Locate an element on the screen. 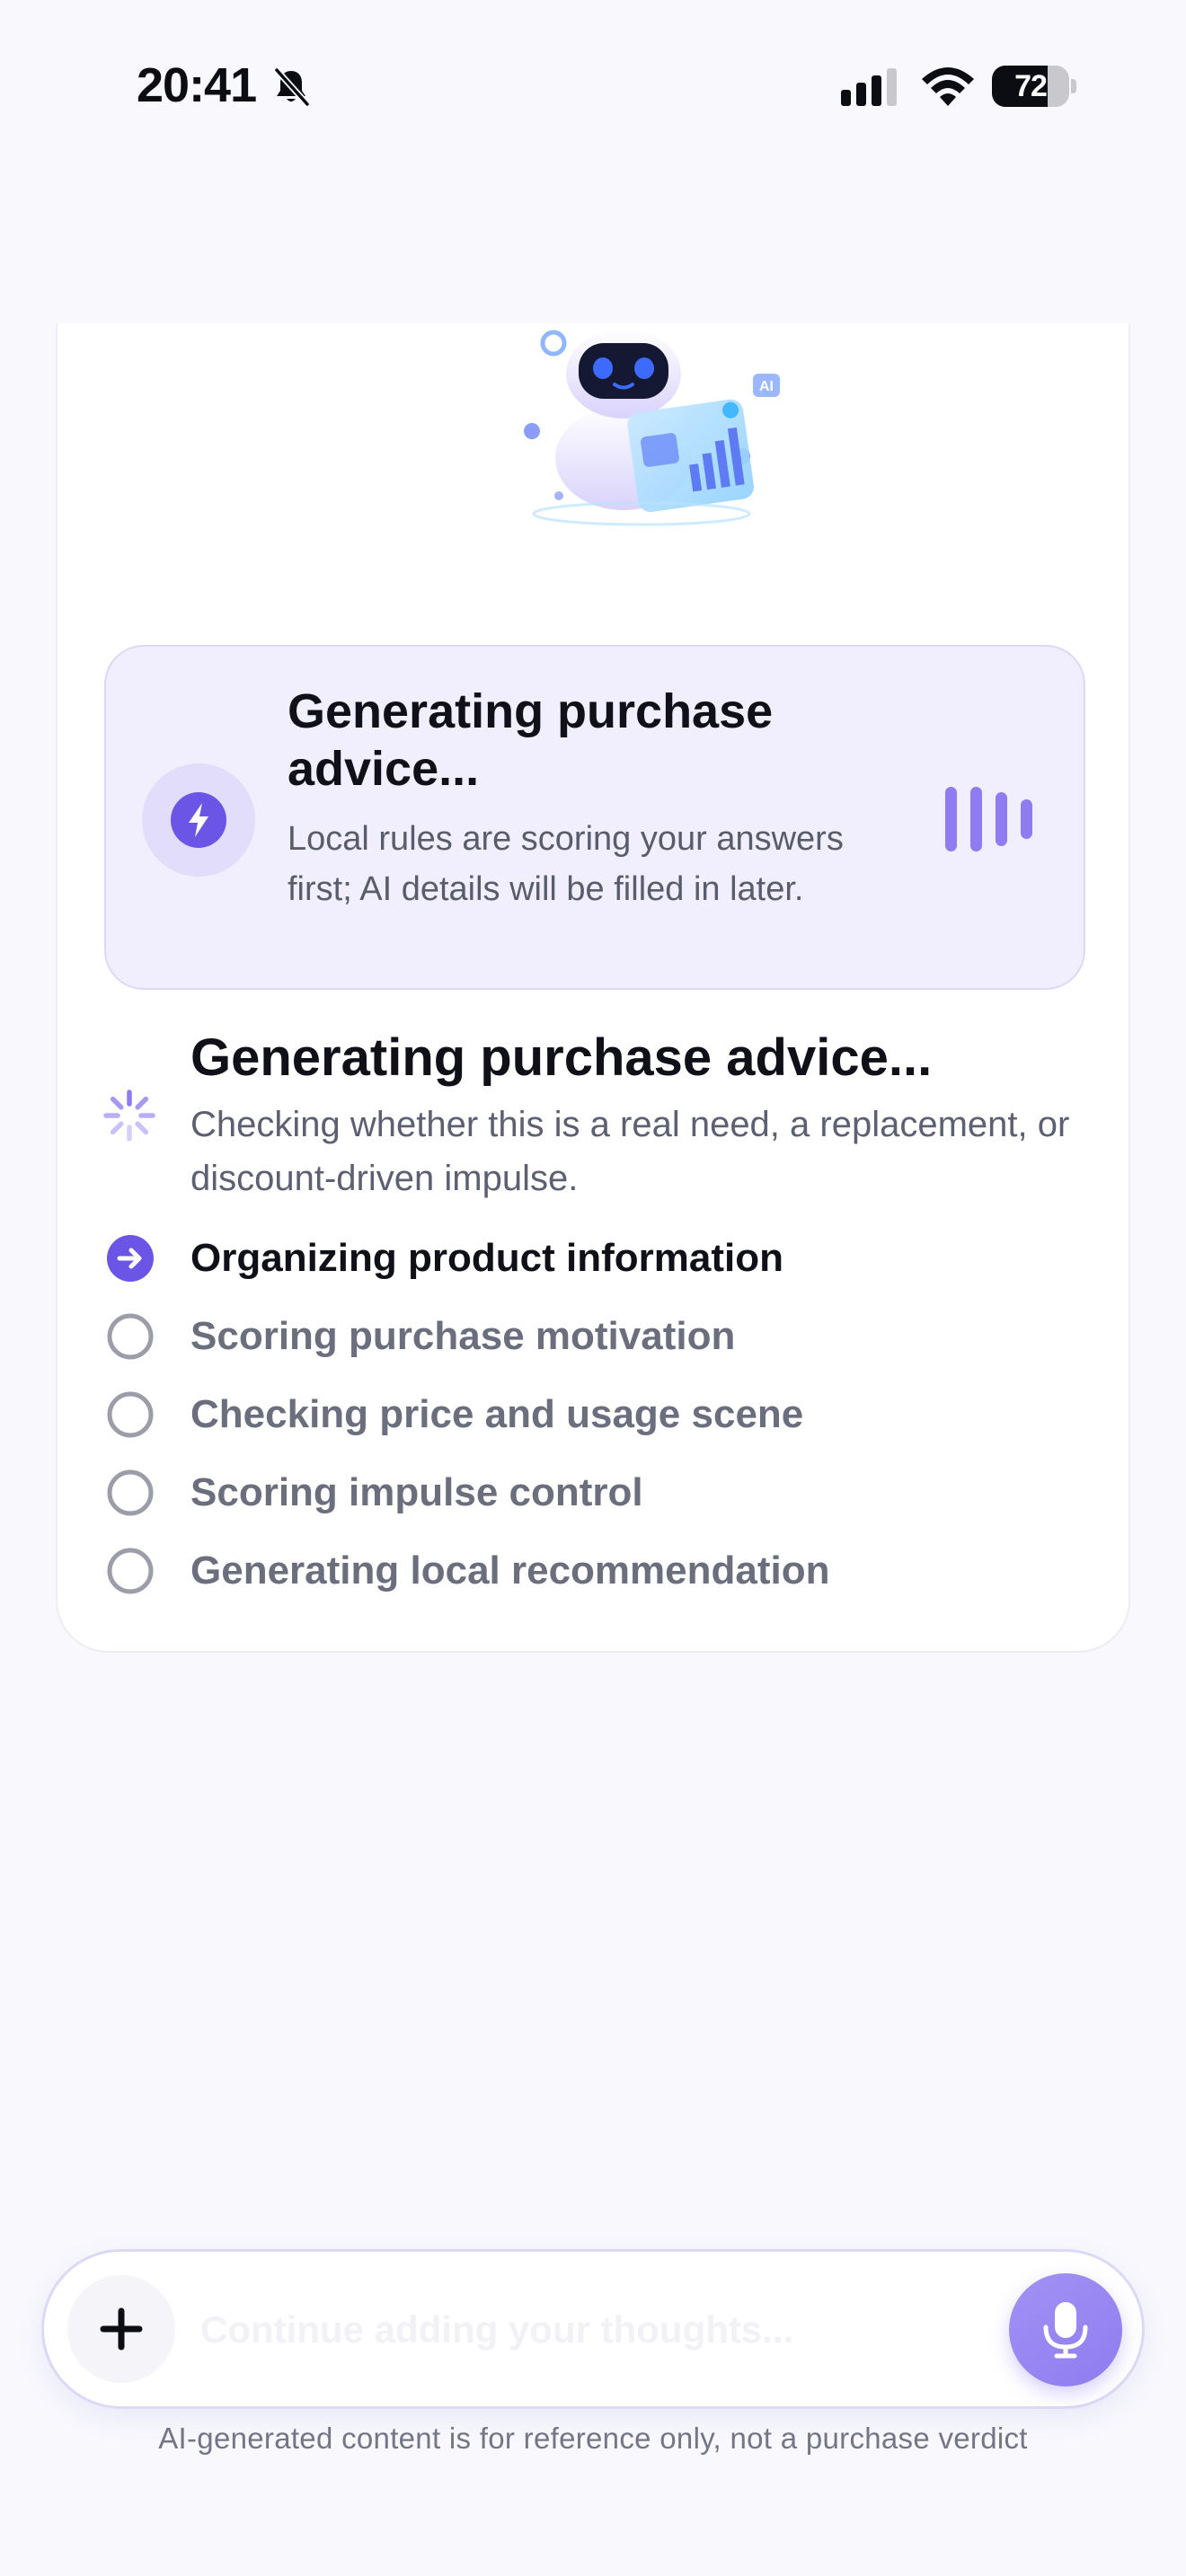 Image resolution: width=1186 pixels, height=2576 pixels. loading-spinner-icon is located at coordinates (129, 1116).